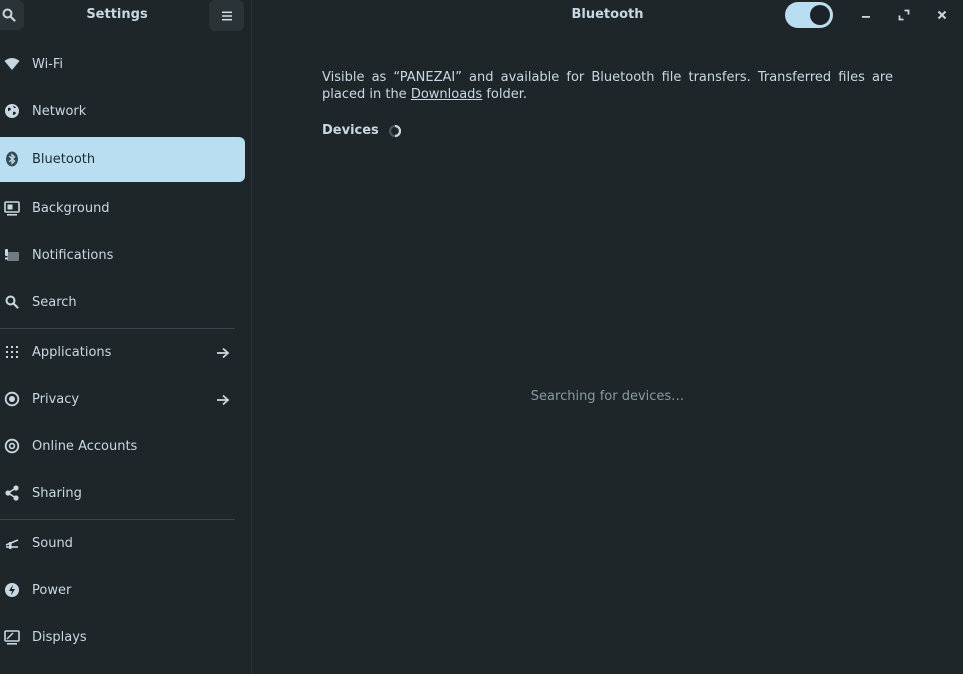  What do you see at coordinates (56, 399) in the screenshot?
I see `sidebar-item-label: Privacy` at bounding box center [56, 399].